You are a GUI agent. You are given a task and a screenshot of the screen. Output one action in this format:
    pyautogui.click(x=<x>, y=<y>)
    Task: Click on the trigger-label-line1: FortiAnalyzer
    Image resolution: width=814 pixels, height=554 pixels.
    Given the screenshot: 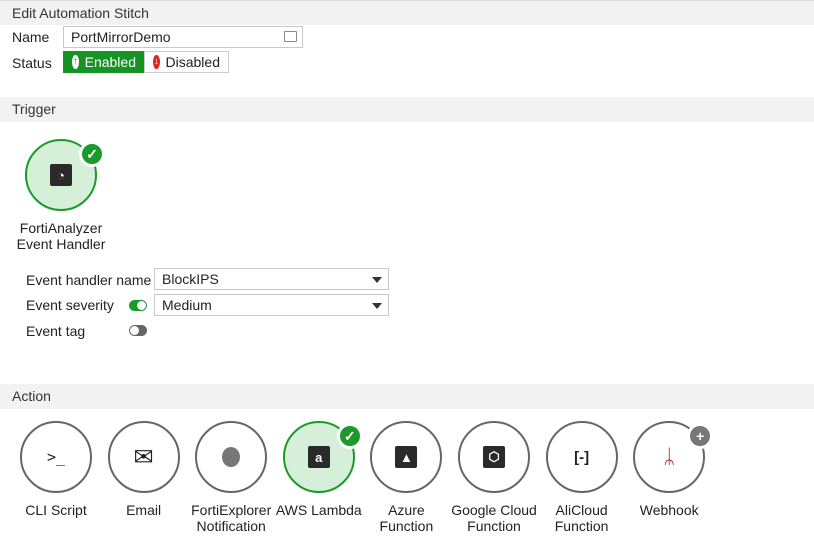 What is the action you would take?
    pyautogui.click(x=61, y=228)
    